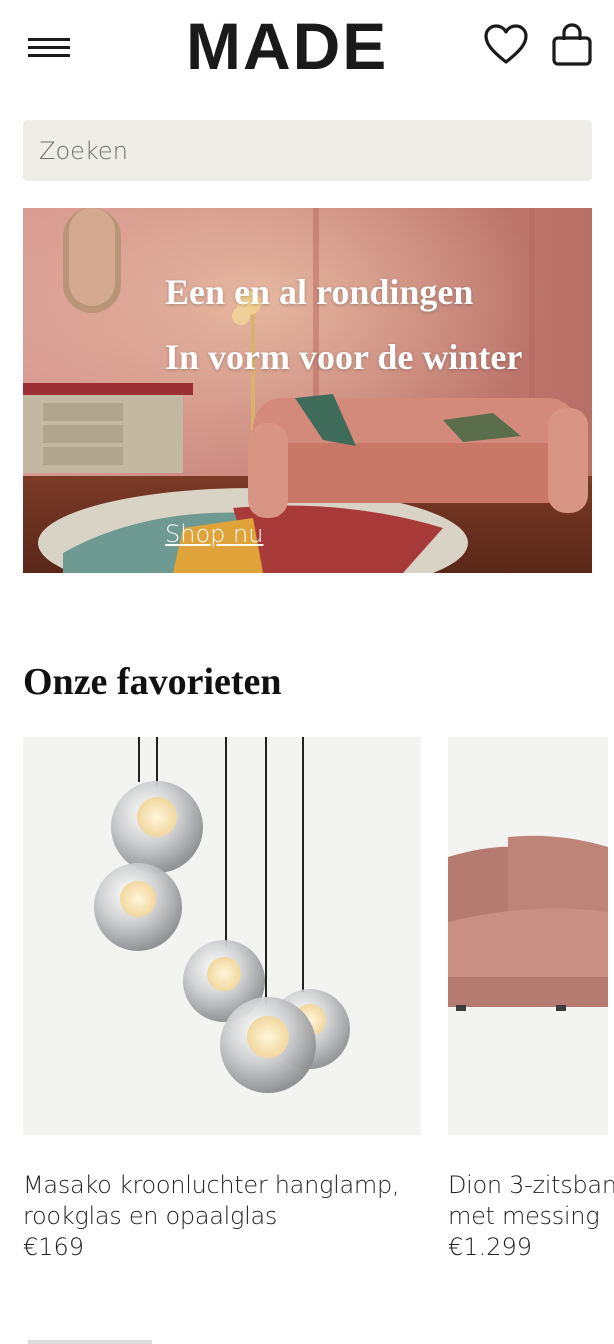  I want to click on pendant-lamp-image, so click(222, 915).